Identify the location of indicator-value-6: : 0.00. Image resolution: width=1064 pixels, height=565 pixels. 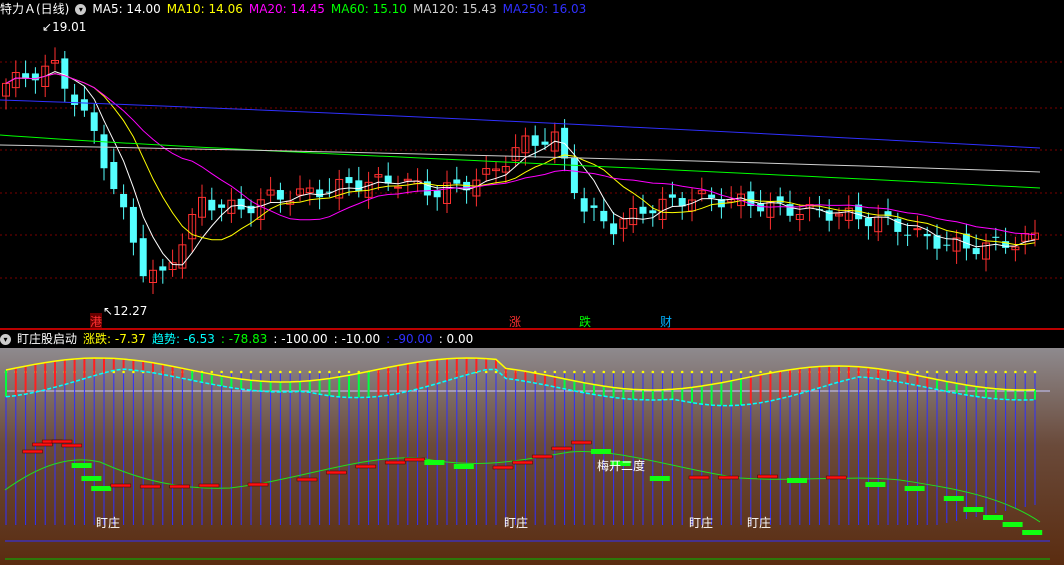
(456, 339).